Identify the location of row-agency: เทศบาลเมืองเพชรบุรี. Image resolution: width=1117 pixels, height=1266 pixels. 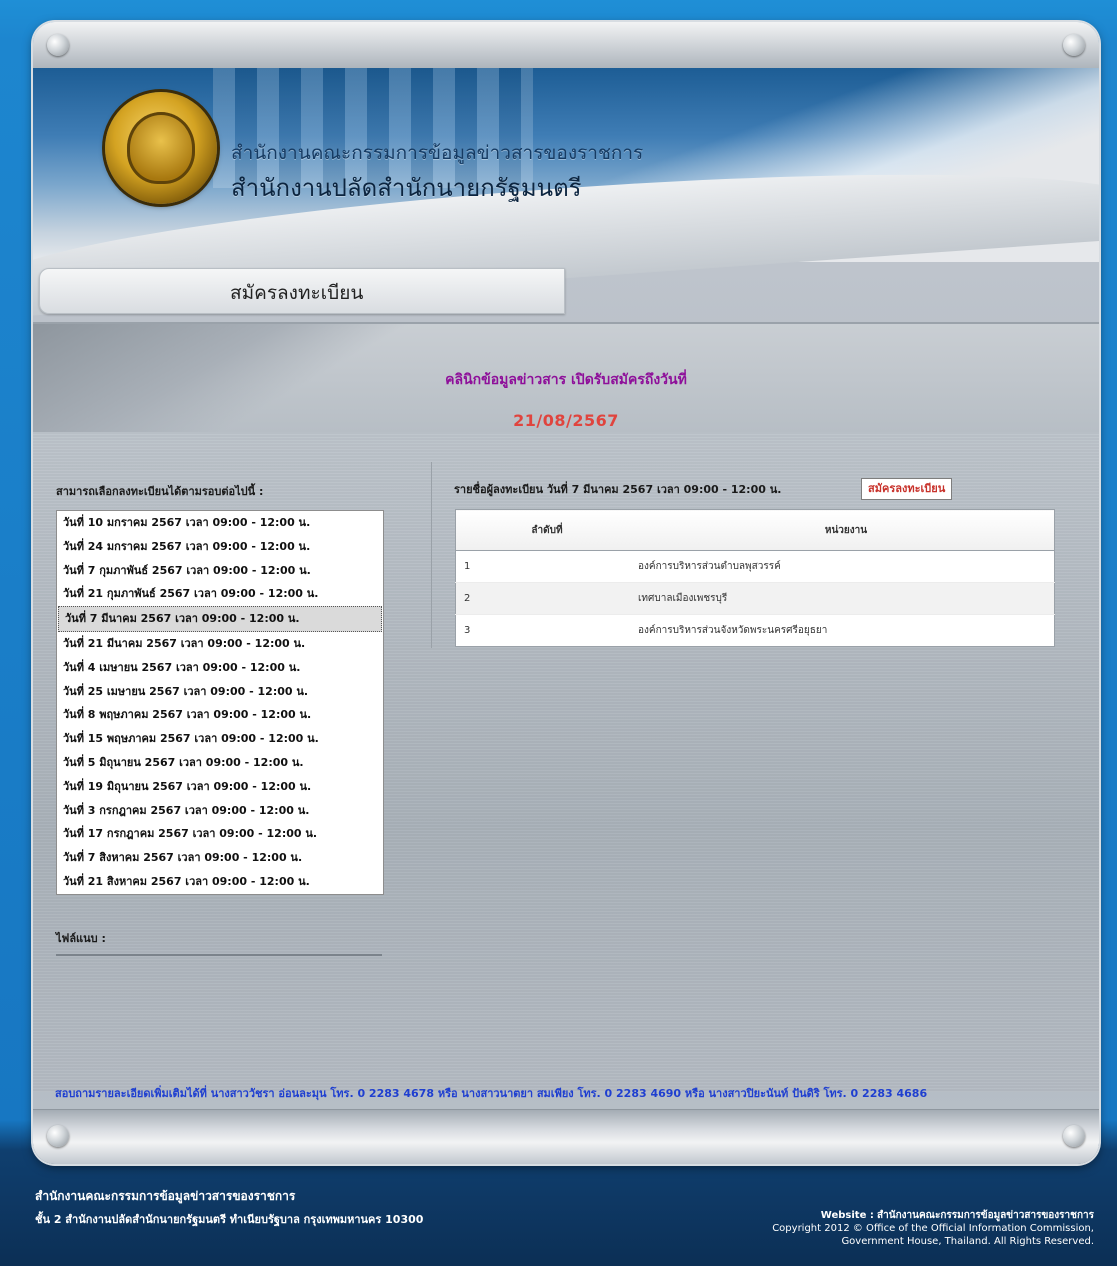
(846, 598).